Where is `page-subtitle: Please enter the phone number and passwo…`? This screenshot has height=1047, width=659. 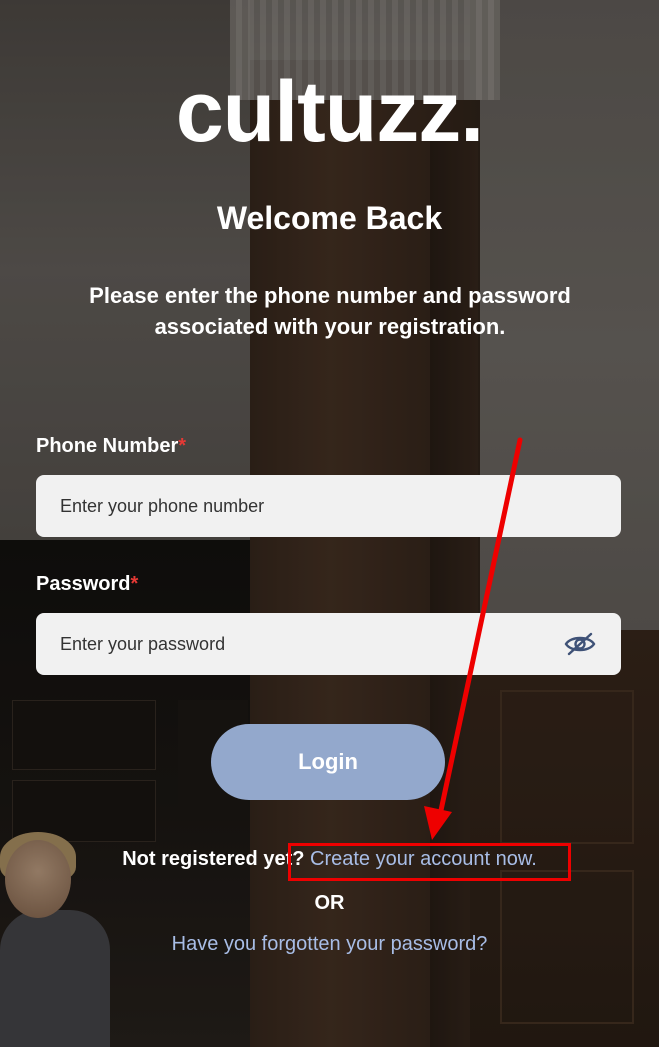 page-subtitle: Please enter the phone number and passwo… is located at coordinates (330, 311).